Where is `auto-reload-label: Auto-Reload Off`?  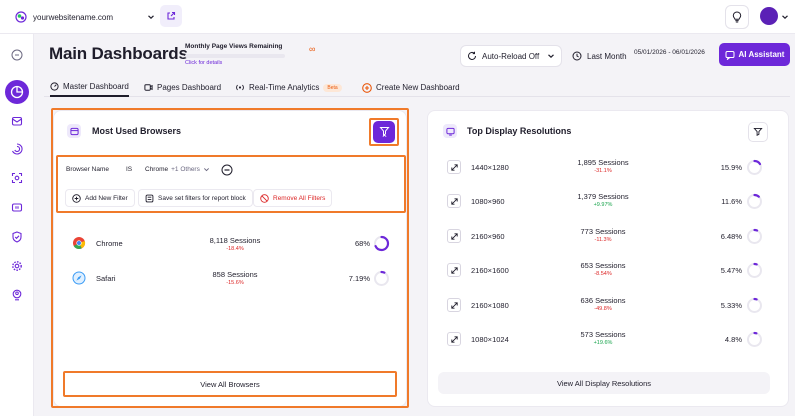 auto-reload-label: Auto-Reload Off is located at coordinates (511, 56).